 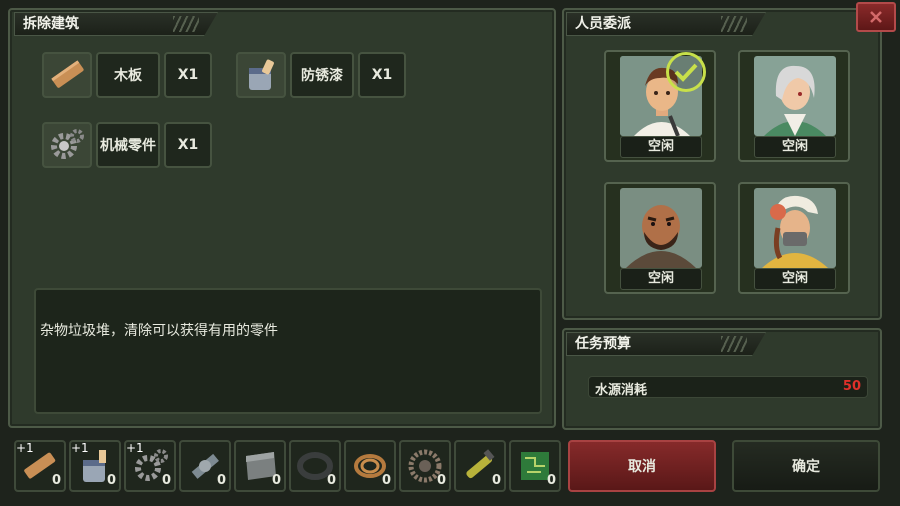 I want to click on demolish-header: 拆除建筑, so click(x=116, y=24).